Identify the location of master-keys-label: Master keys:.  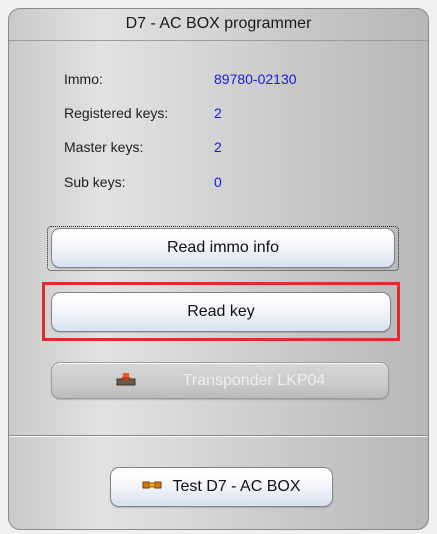
(104, 147).